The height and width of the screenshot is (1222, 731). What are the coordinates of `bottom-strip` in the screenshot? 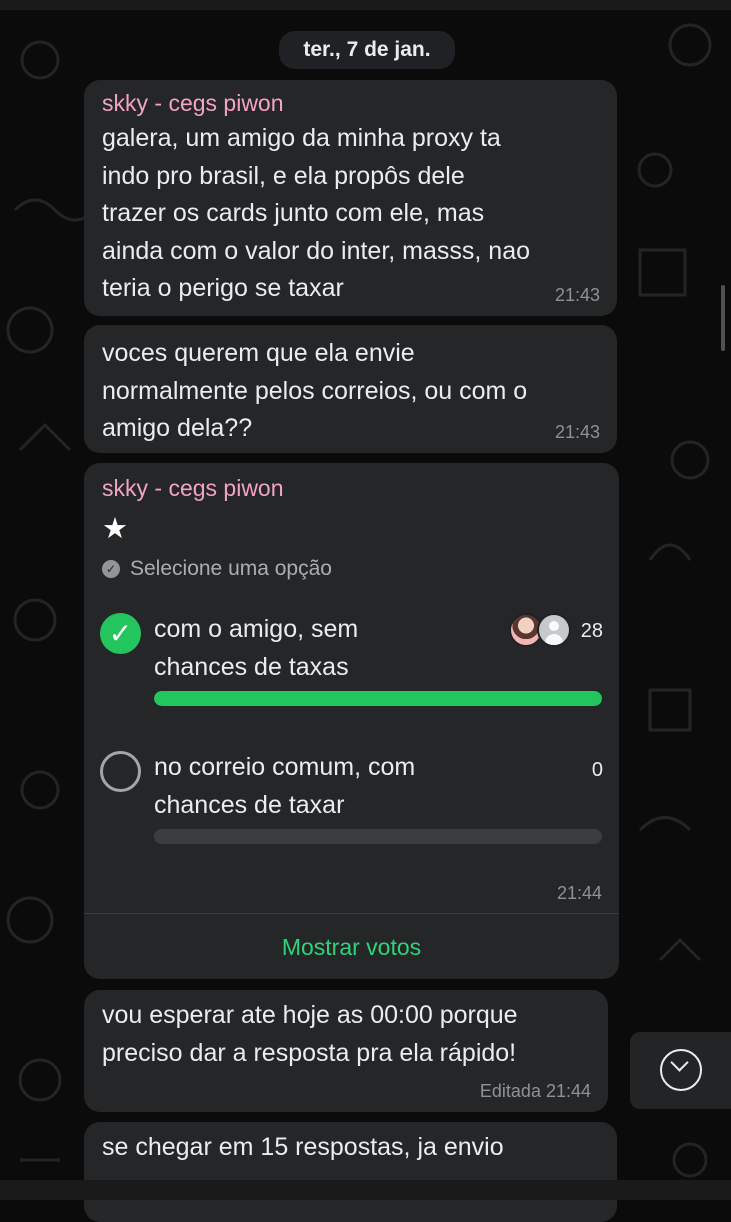 It's located at (365, 1190).